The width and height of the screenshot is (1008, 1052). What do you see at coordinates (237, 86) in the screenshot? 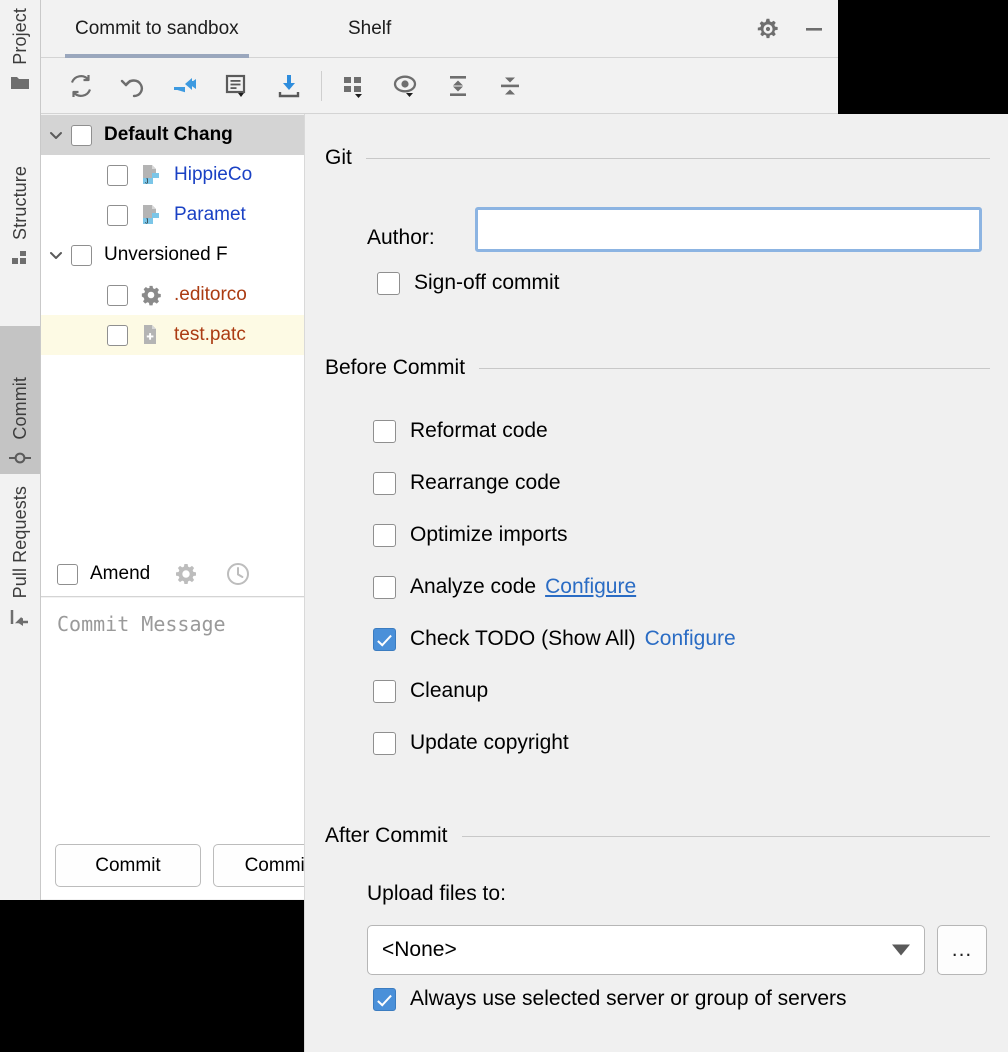
I see `commit-message-icon` at bounding box center [237, 86].